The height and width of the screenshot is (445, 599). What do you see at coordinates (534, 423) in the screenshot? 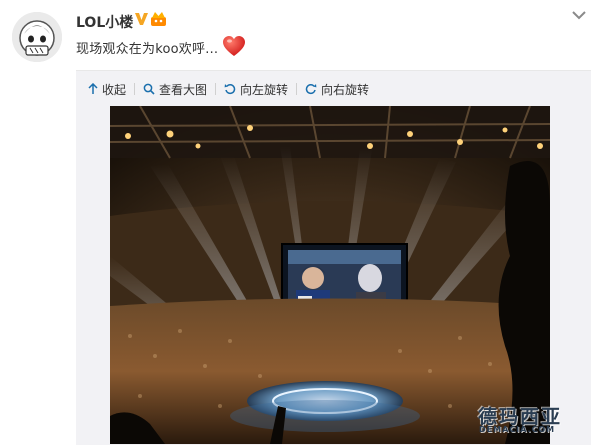
I see `site-watermark: 德玛西亚 DEMACIA.COM` at bounding box center [534, 423].